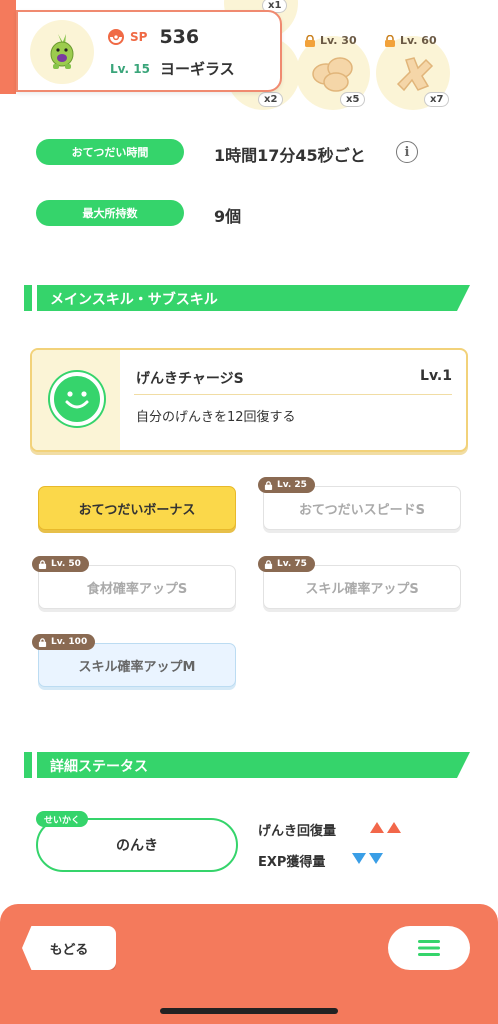 Image resolution: width=498 pixels, height=1024 pixels. I want to click on pokemon-summary-card: SP 536 Lv. 15 ヨーギラス, so click(149, 51).